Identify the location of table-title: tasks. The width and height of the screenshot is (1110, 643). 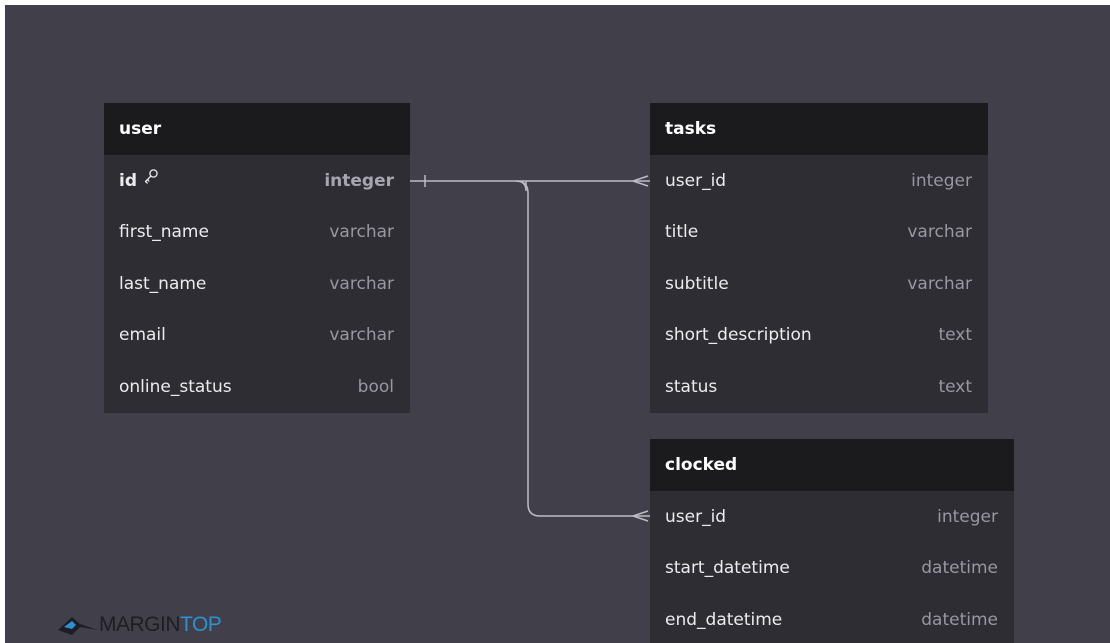
(691, 129).